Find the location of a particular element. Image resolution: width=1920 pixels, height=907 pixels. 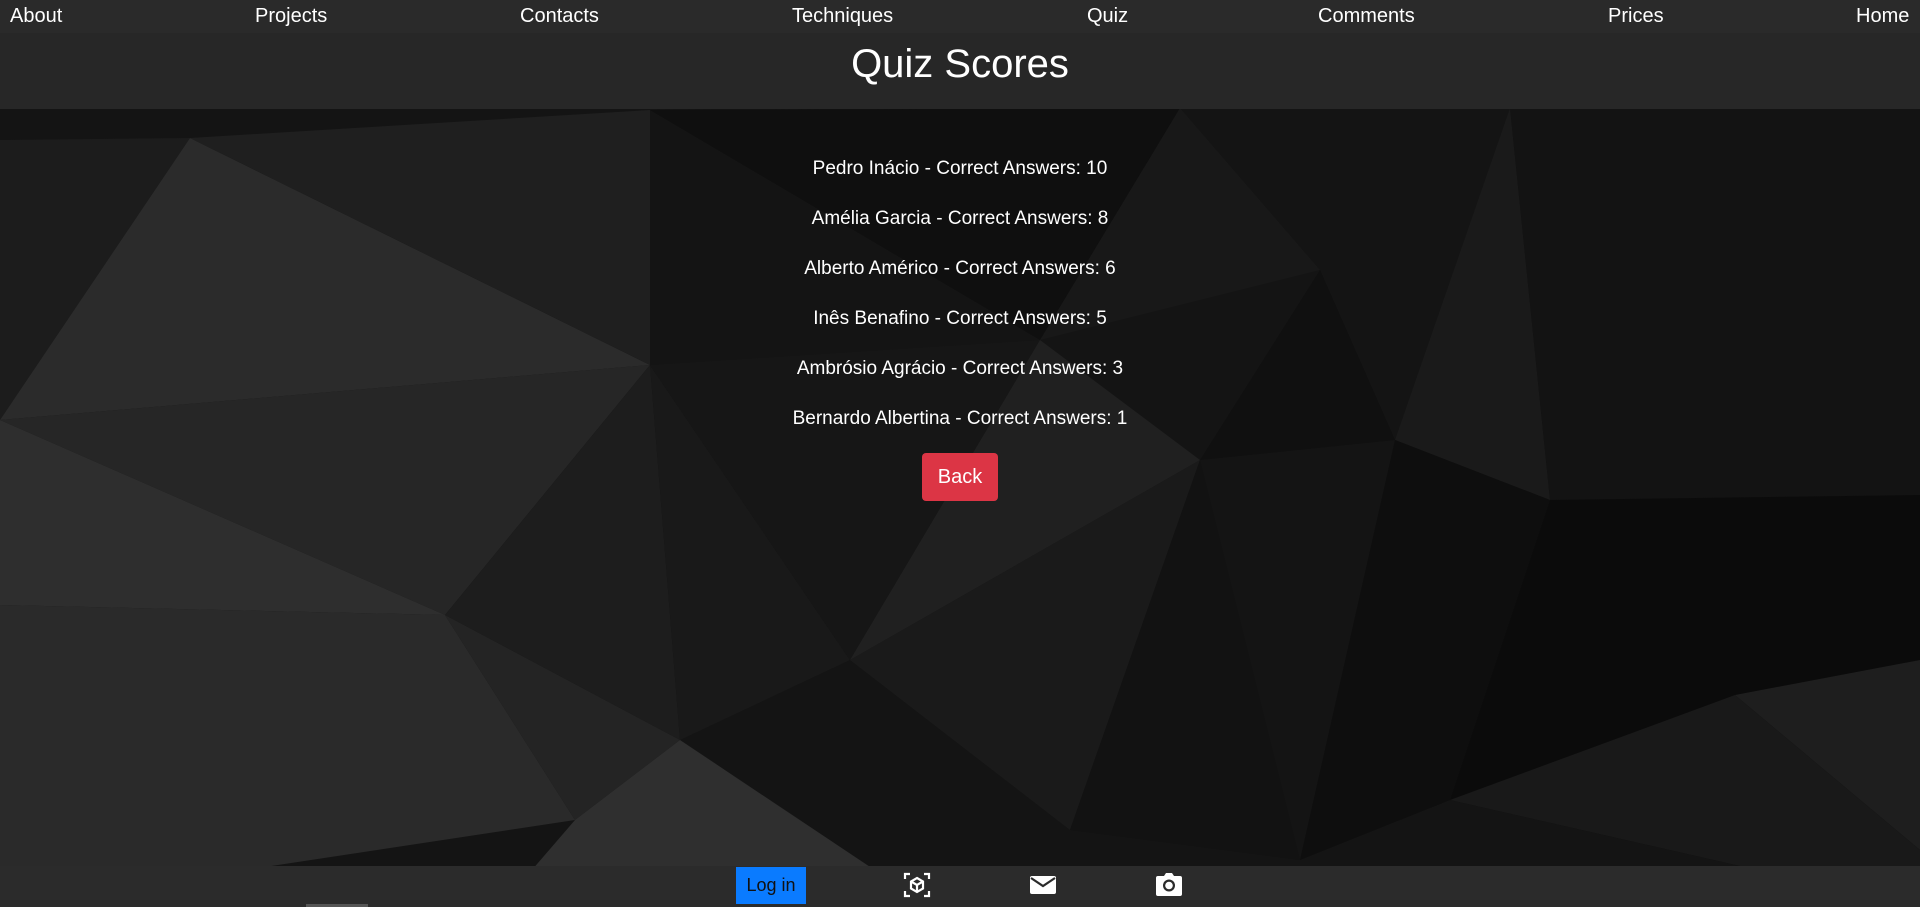

nav-comments: Comments is located at coordinates (1366, 16).